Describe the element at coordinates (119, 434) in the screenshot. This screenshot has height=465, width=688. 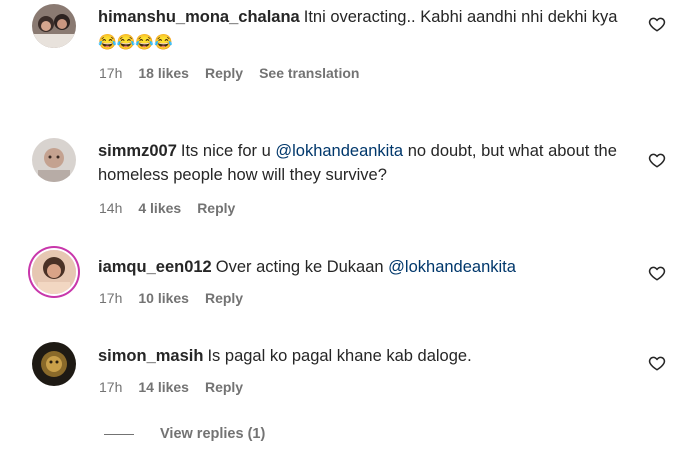
I see `replies-divider-line` at that location.